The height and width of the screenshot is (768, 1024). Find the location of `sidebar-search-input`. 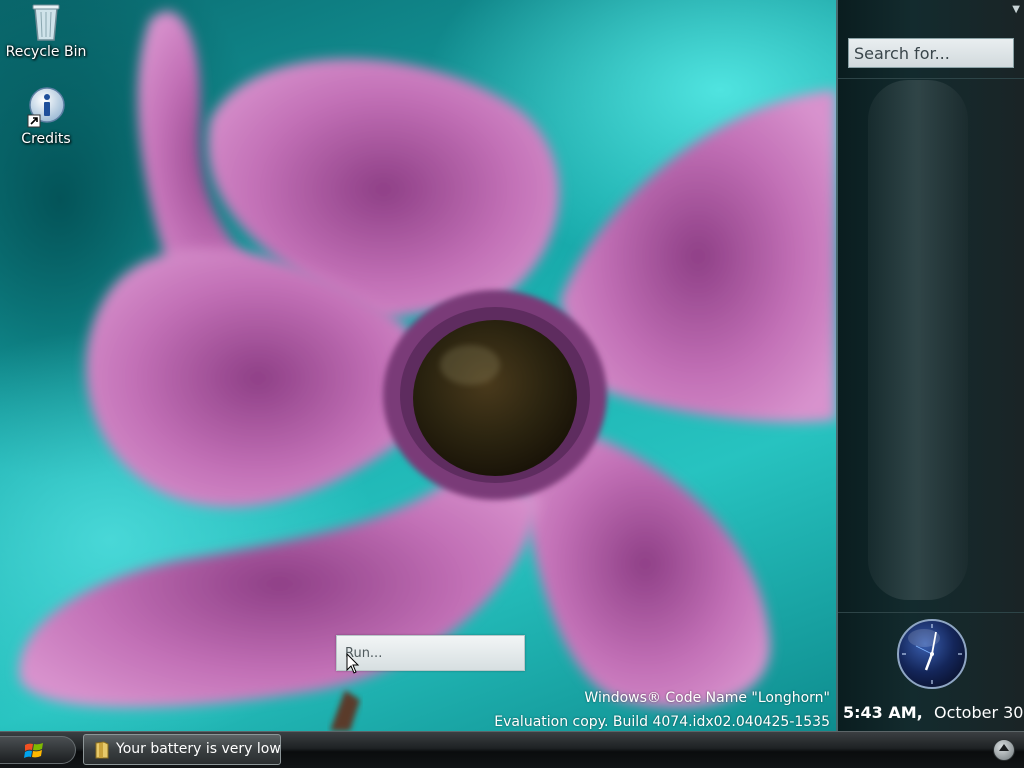

sidebar-search-input is located at coordinates (931, 53).